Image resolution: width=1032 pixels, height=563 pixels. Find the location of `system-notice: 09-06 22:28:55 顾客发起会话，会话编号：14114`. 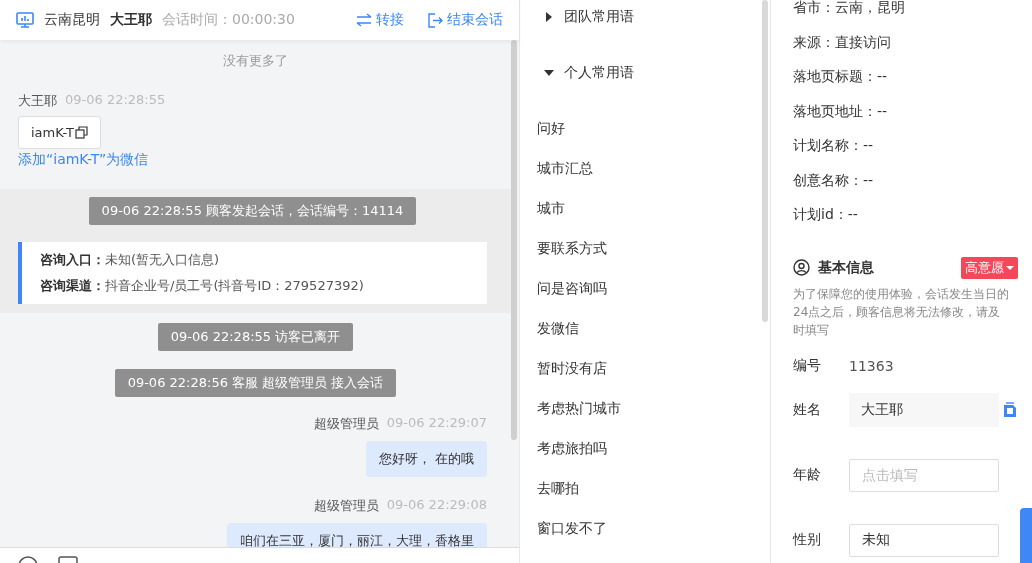

system-notice: 09-06 22:28:55 顾客发起会话，会话编号：14114 is located at coordinates (252, 211).